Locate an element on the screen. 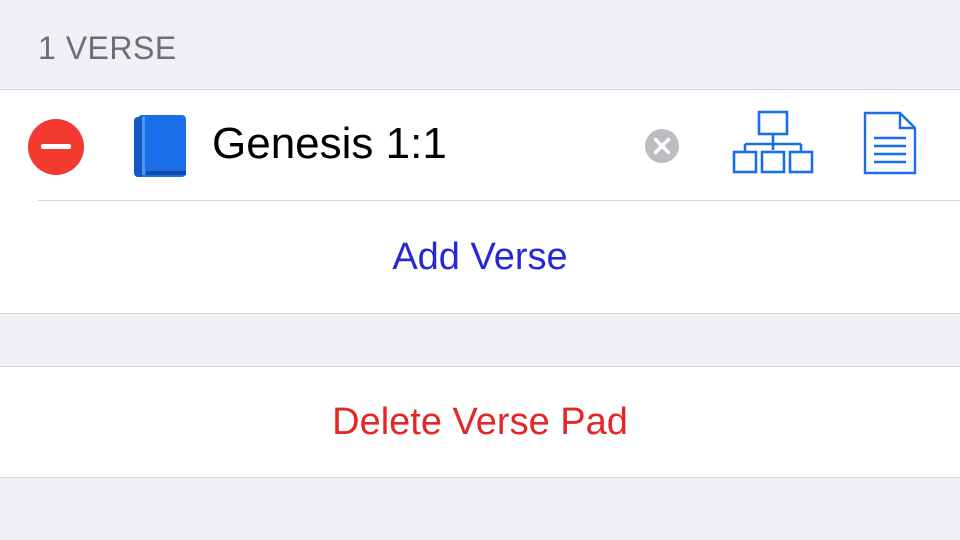 This screenshot has width=960, height=540. section-header-label: 1 VERSE is located at coordinates (107, 48).